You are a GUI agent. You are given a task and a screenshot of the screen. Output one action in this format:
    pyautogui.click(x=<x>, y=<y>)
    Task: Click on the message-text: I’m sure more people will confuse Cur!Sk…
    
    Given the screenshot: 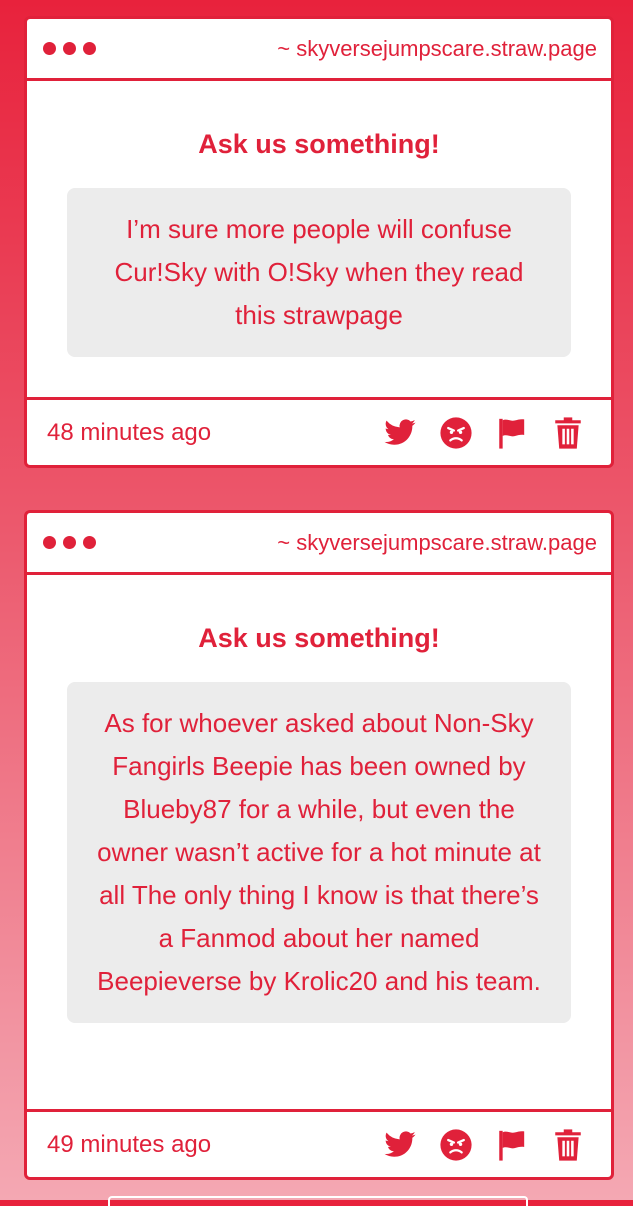 What is the action you would take?
    pyautogui.click(x=319, y=272)
    